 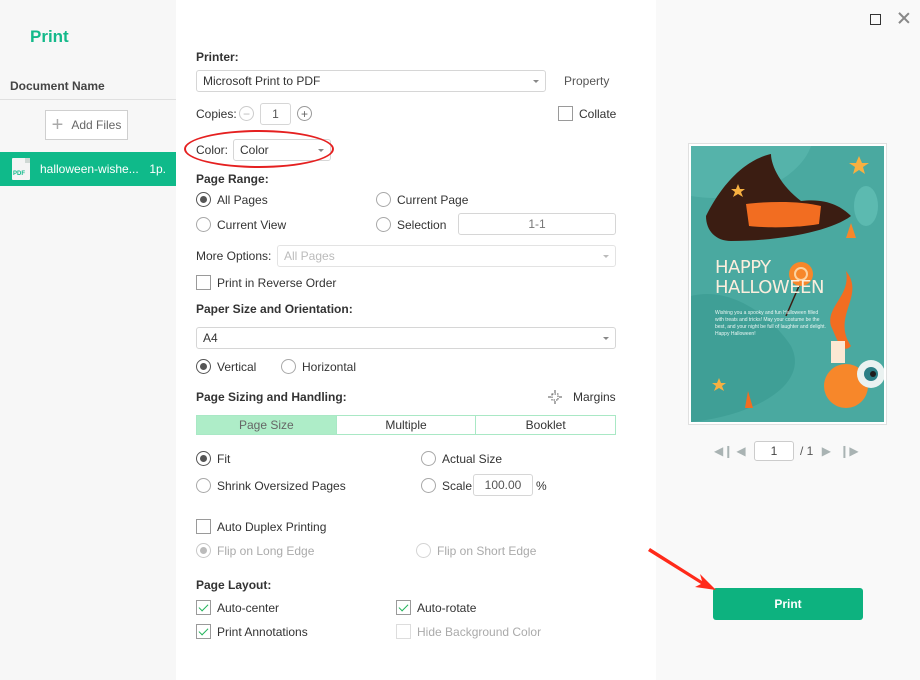 What do you see at coordinates (232, 179) in the screenshot?
I see `page-range-label: Page Range:` at bounding box center [232, 179].